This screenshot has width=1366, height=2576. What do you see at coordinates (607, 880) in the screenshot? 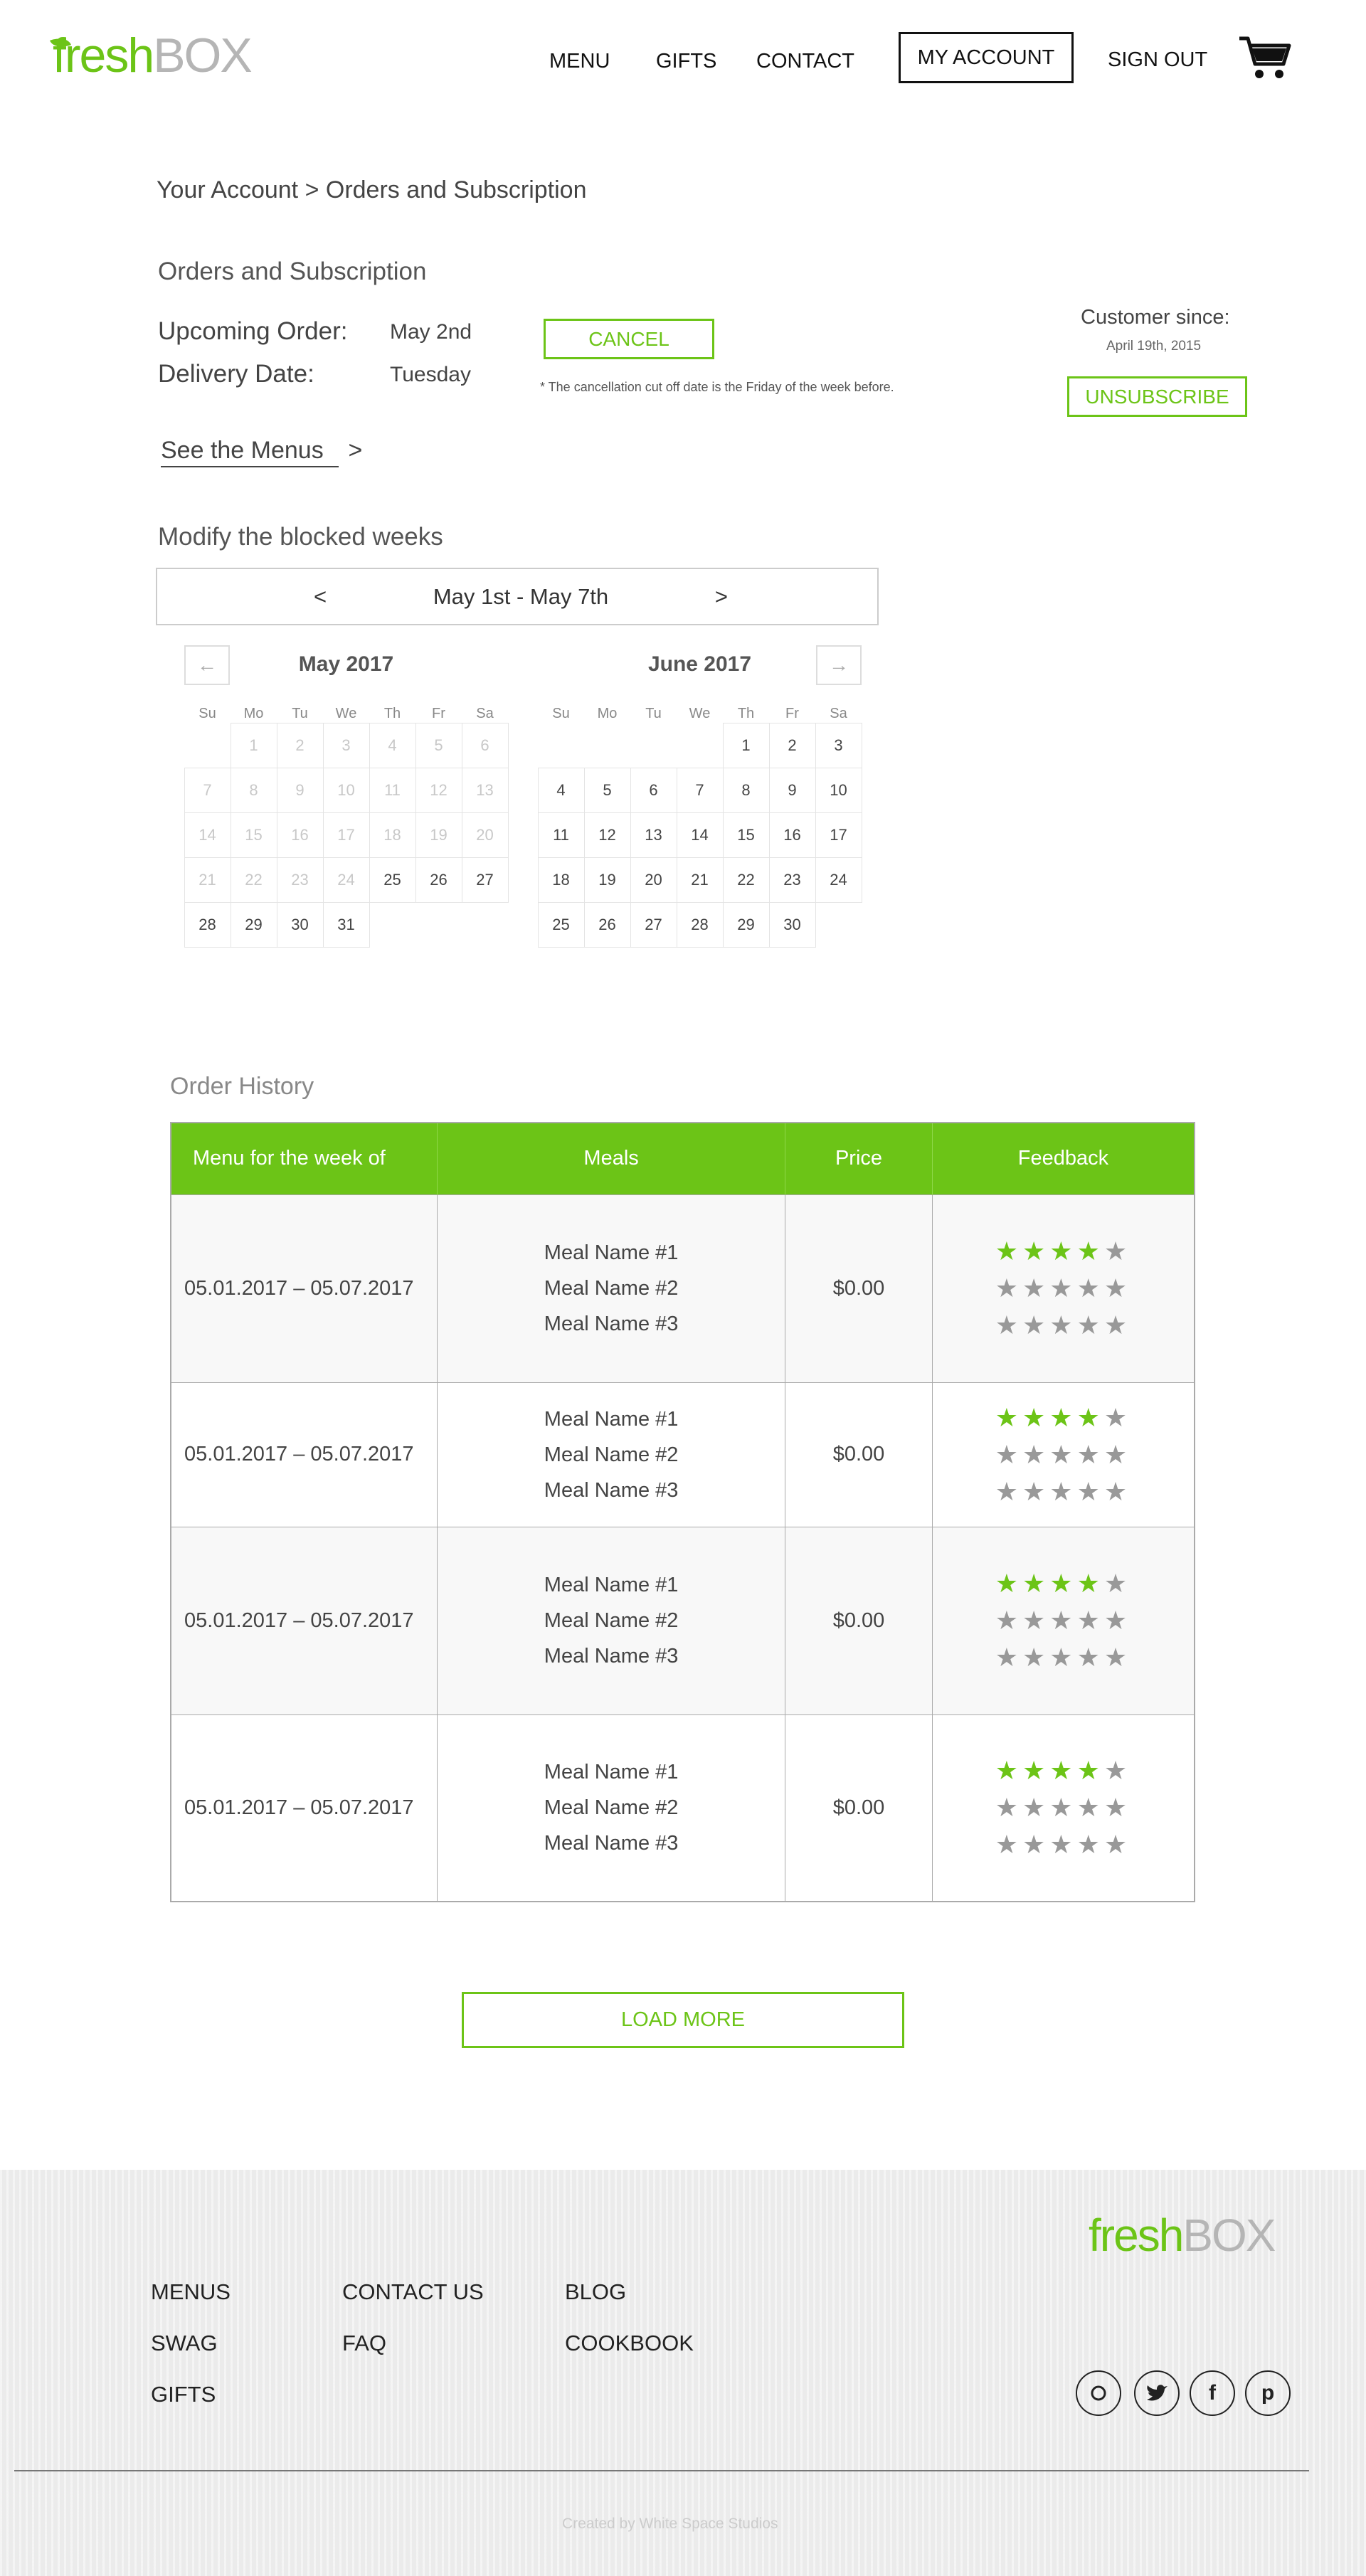
I see `calendar-day: 19` at bounding box center [607, 880].